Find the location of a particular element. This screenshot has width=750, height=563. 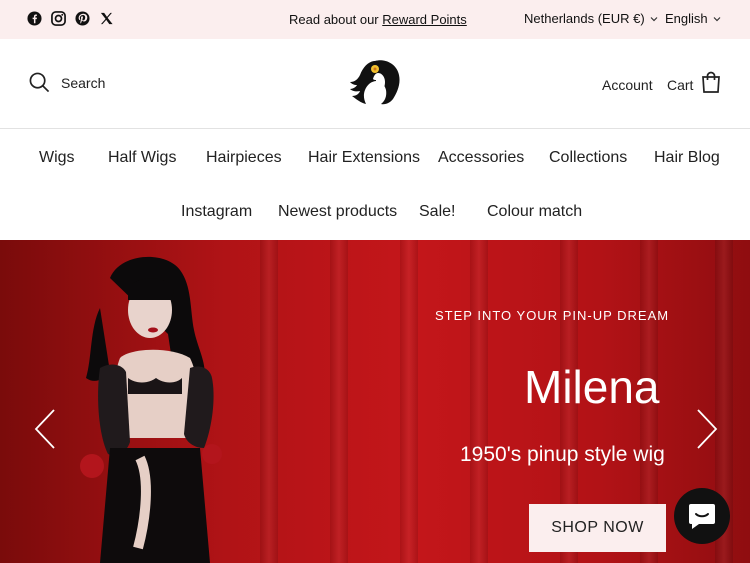

language-selector: English is located at coordinates (693, 18).